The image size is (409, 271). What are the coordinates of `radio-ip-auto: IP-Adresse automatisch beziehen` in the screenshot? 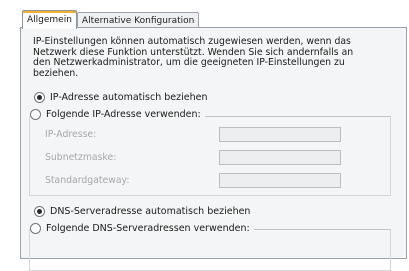 It's located at (120, 97).